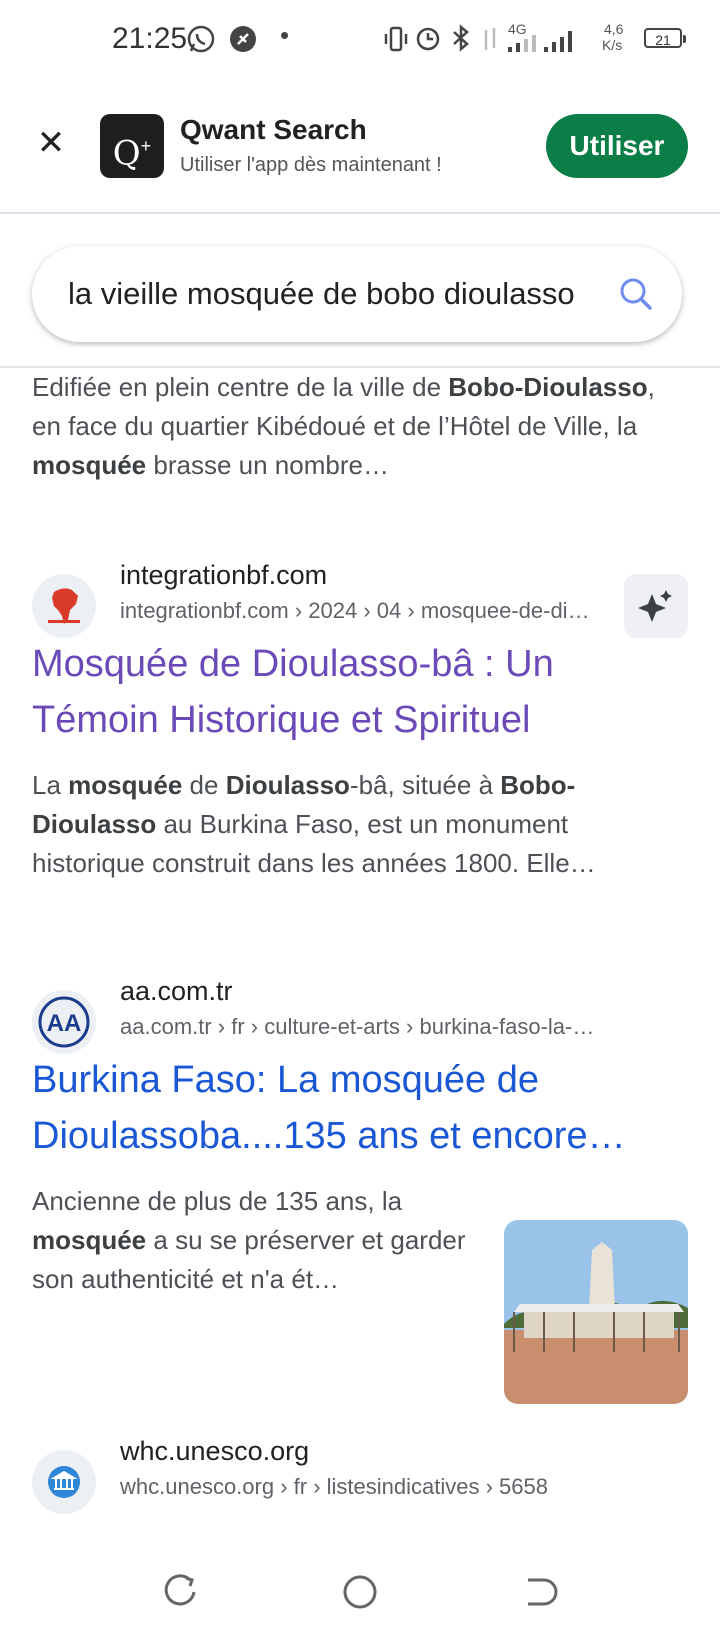 The width and height of the screenshot is (720, 1640). I want to click on site-favicon-aa: AA, so click(64, 1022).